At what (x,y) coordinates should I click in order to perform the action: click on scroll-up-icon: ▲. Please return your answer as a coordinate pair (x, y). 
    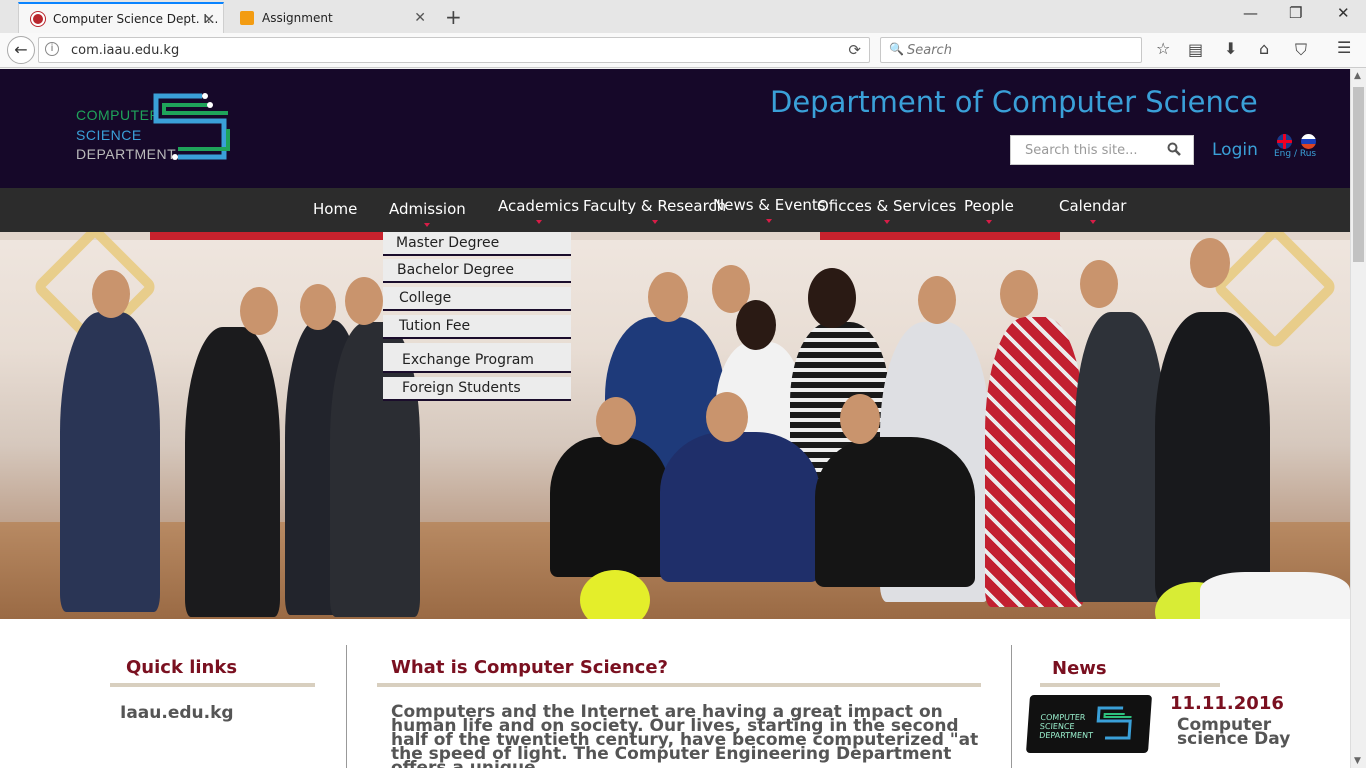
    Looking at the image, I should click on (1357, 76).